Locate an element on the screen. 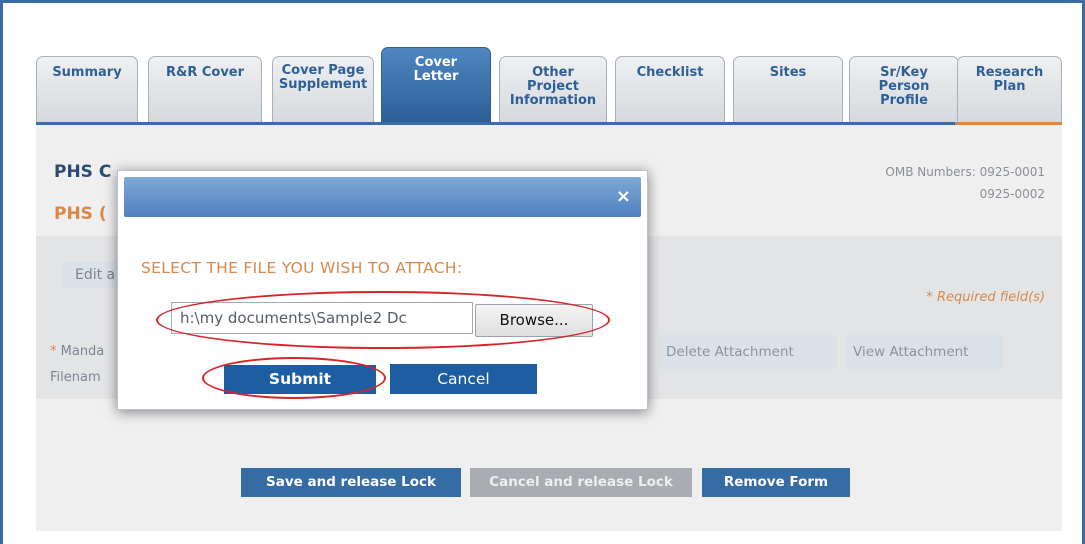  tab-checklist: Checklist is located at coordinates (670, 89).